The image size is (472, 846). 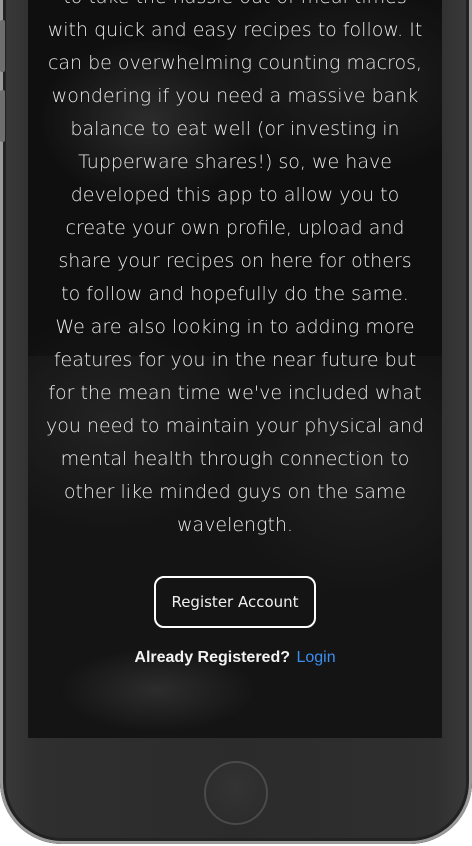 I want to click on home-button, so click(x=236, y=793).